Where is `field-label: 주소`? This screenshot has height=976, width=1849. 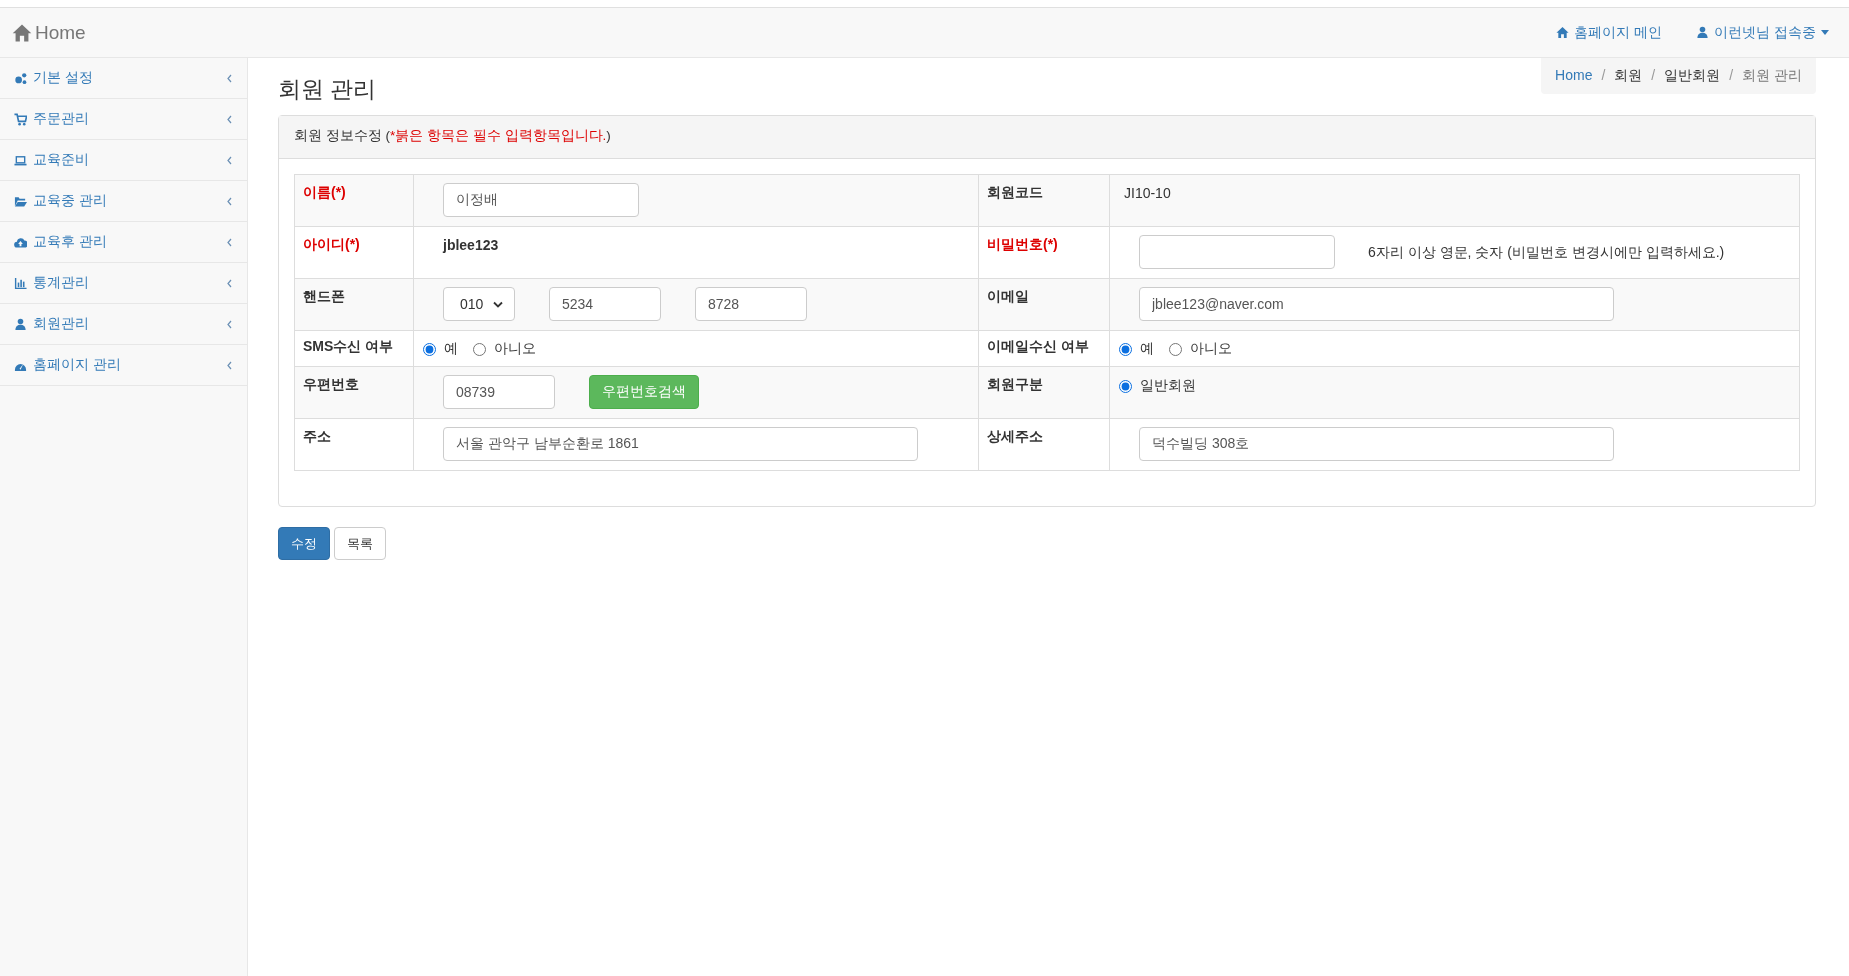
field-label: 주소 is located at coordinates (317, 437).